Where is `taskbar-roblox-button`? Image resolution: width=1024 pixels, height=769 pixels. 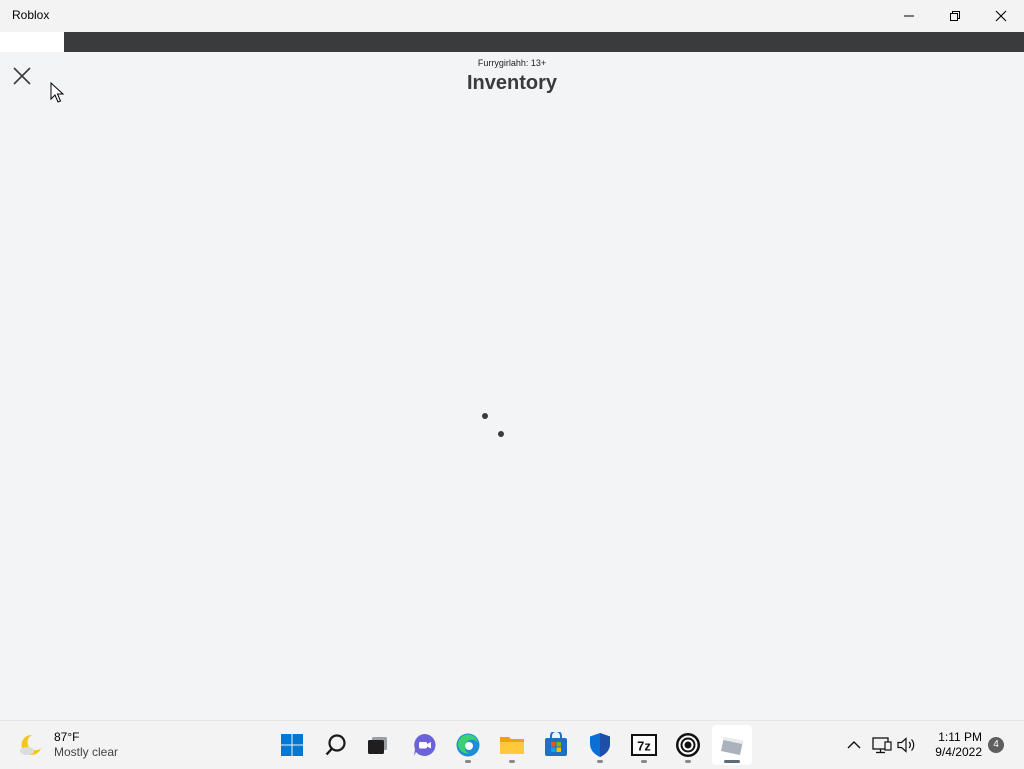 taskbar-roblox-button is located at coordinates (732, 745).